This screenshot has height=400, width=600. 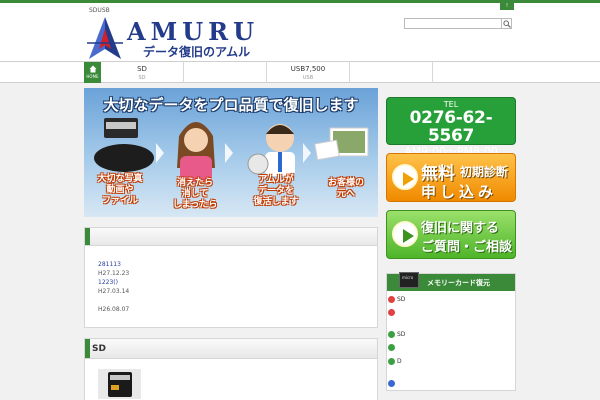 What do you see at coordinates (231, 349) in the screenshot?
I see `sd-section-header: SD` at bounding box center [231, 349].